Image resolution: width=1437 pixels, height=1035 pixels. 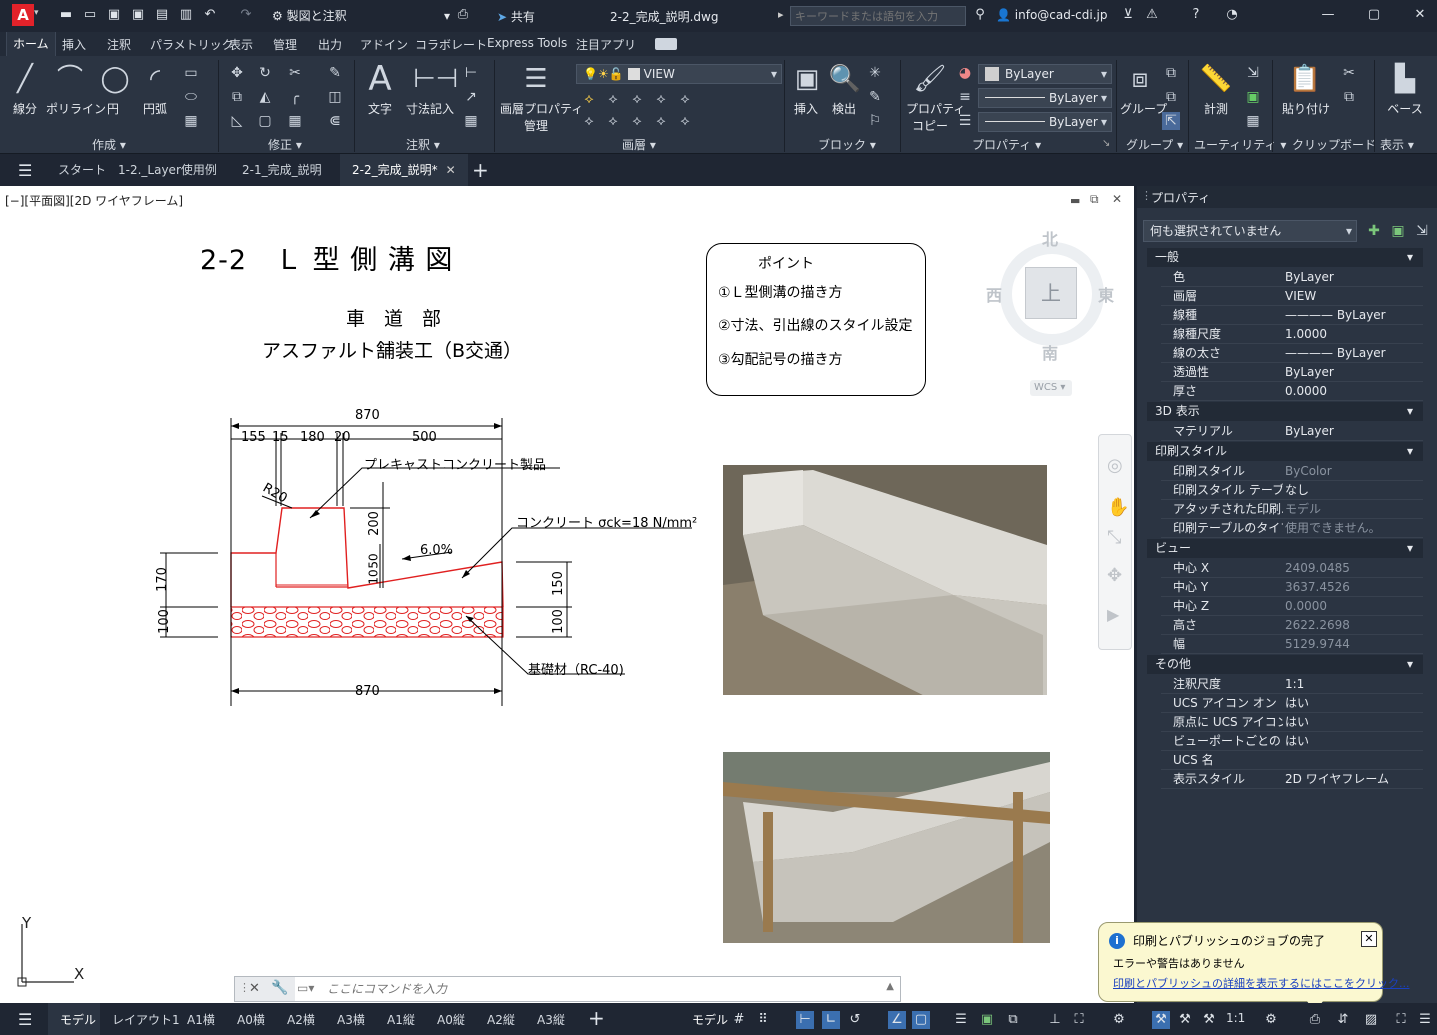 What do you see at coordinates (1050, 238) in the screenshot?
I see `viewcube-north: 北` at bounding box center [1050, 238].